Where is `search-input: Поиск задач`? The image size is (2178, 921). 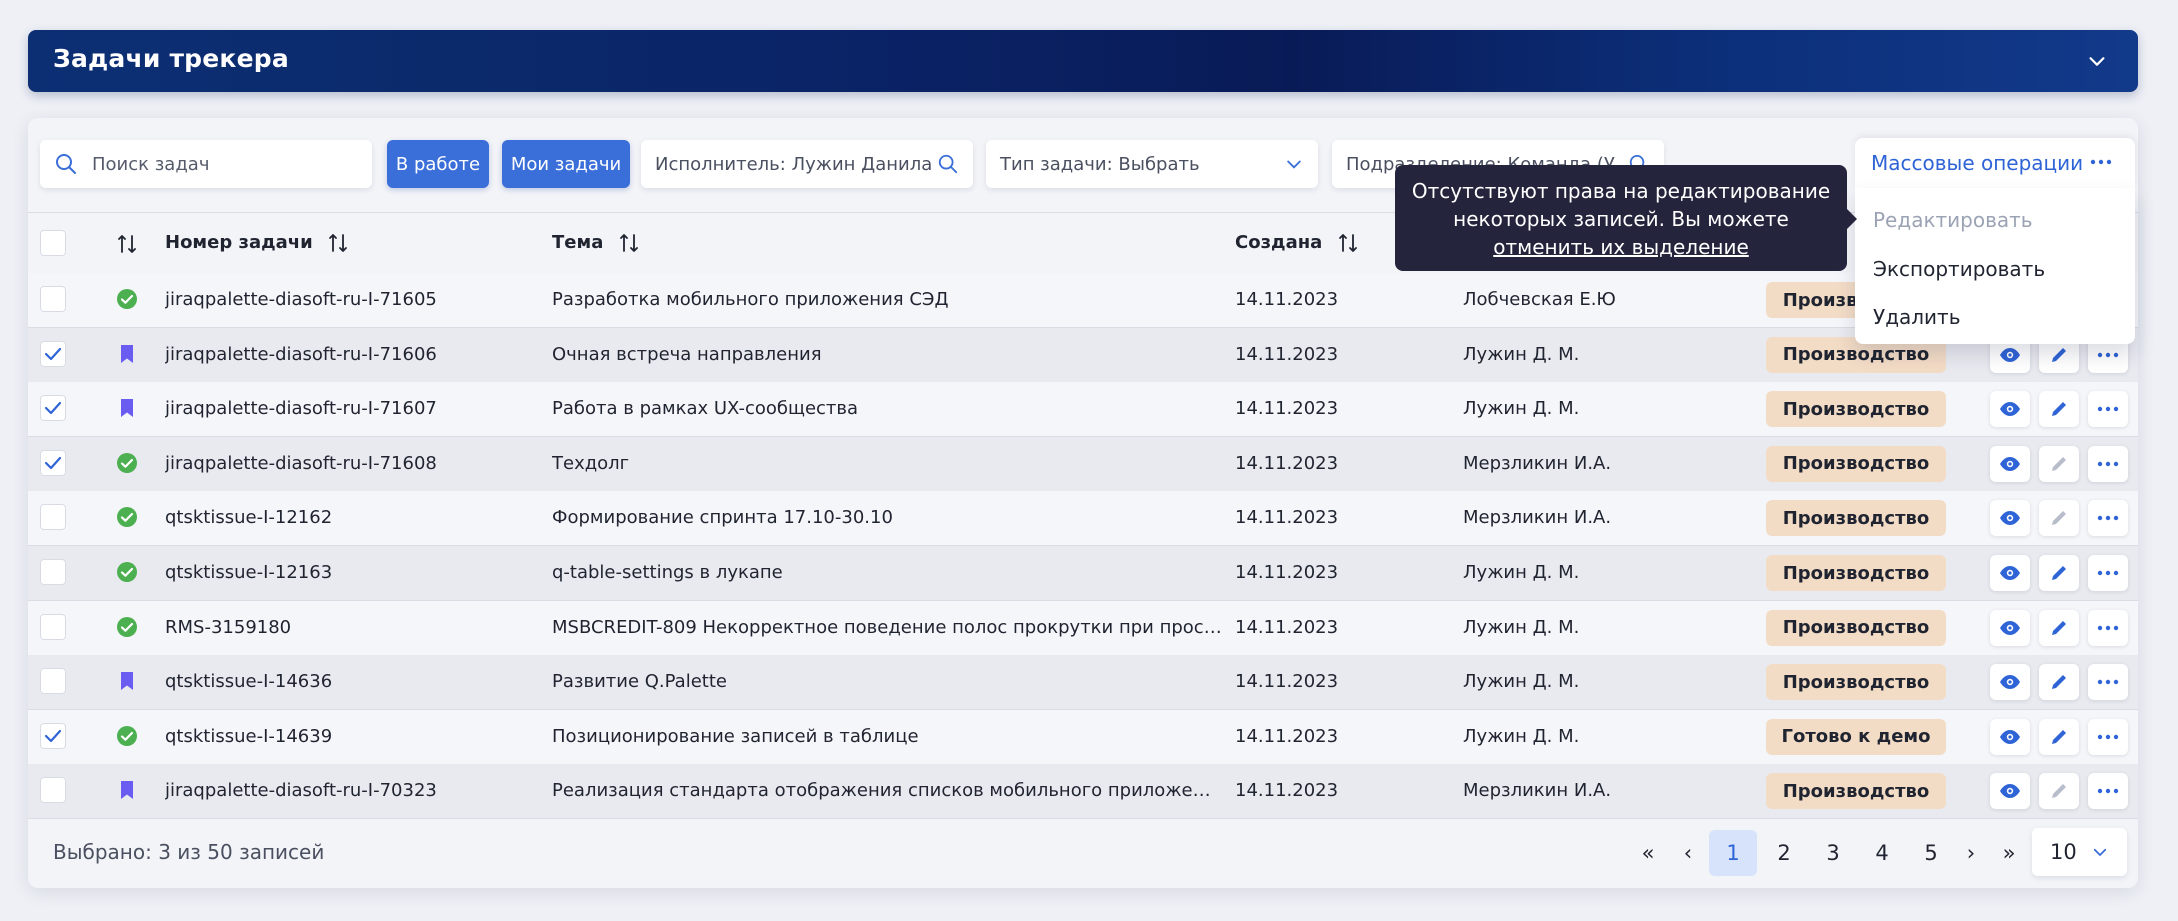
search-input: Поиск задач is located at coordinates (206, 164).